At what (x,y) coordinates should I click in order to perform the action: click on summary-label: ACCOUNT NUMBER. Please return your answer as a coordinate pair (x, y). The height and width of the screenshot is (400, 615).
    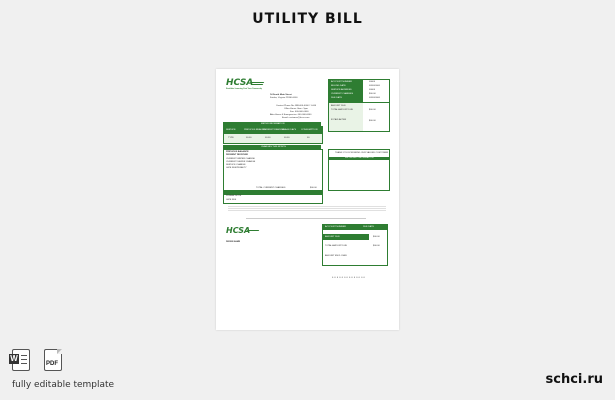
    Looking at the image, I should click on (341, 82).